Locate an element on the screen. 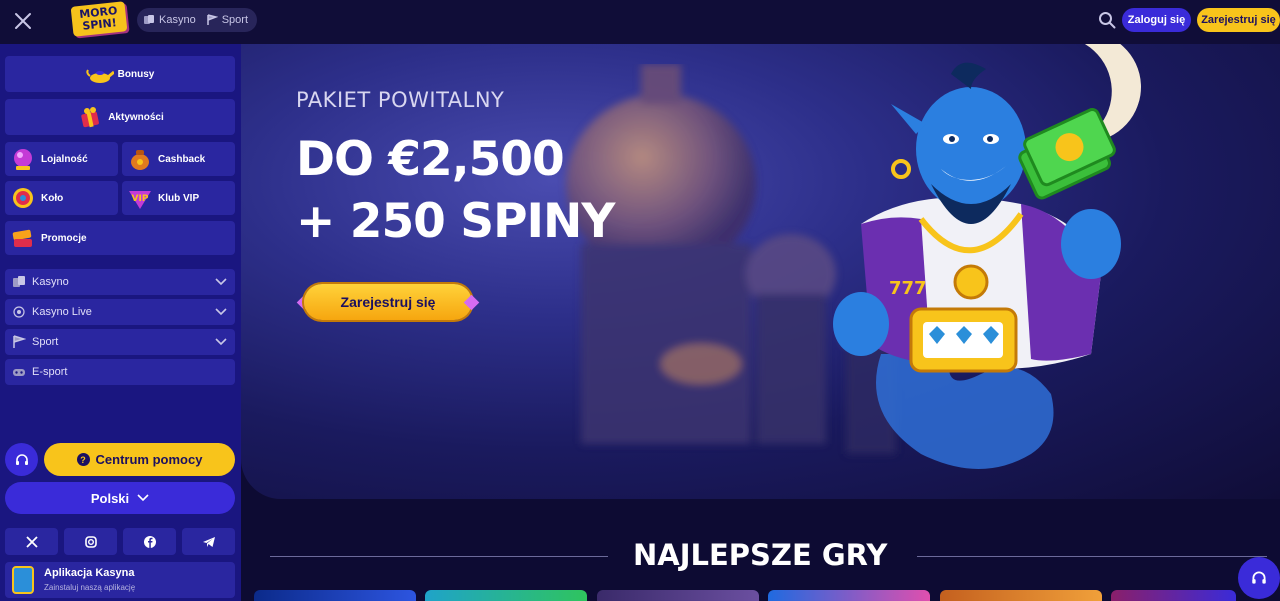 The image size is (1280, 601). vip-icon: VIP is located at coordinates (140, 200).